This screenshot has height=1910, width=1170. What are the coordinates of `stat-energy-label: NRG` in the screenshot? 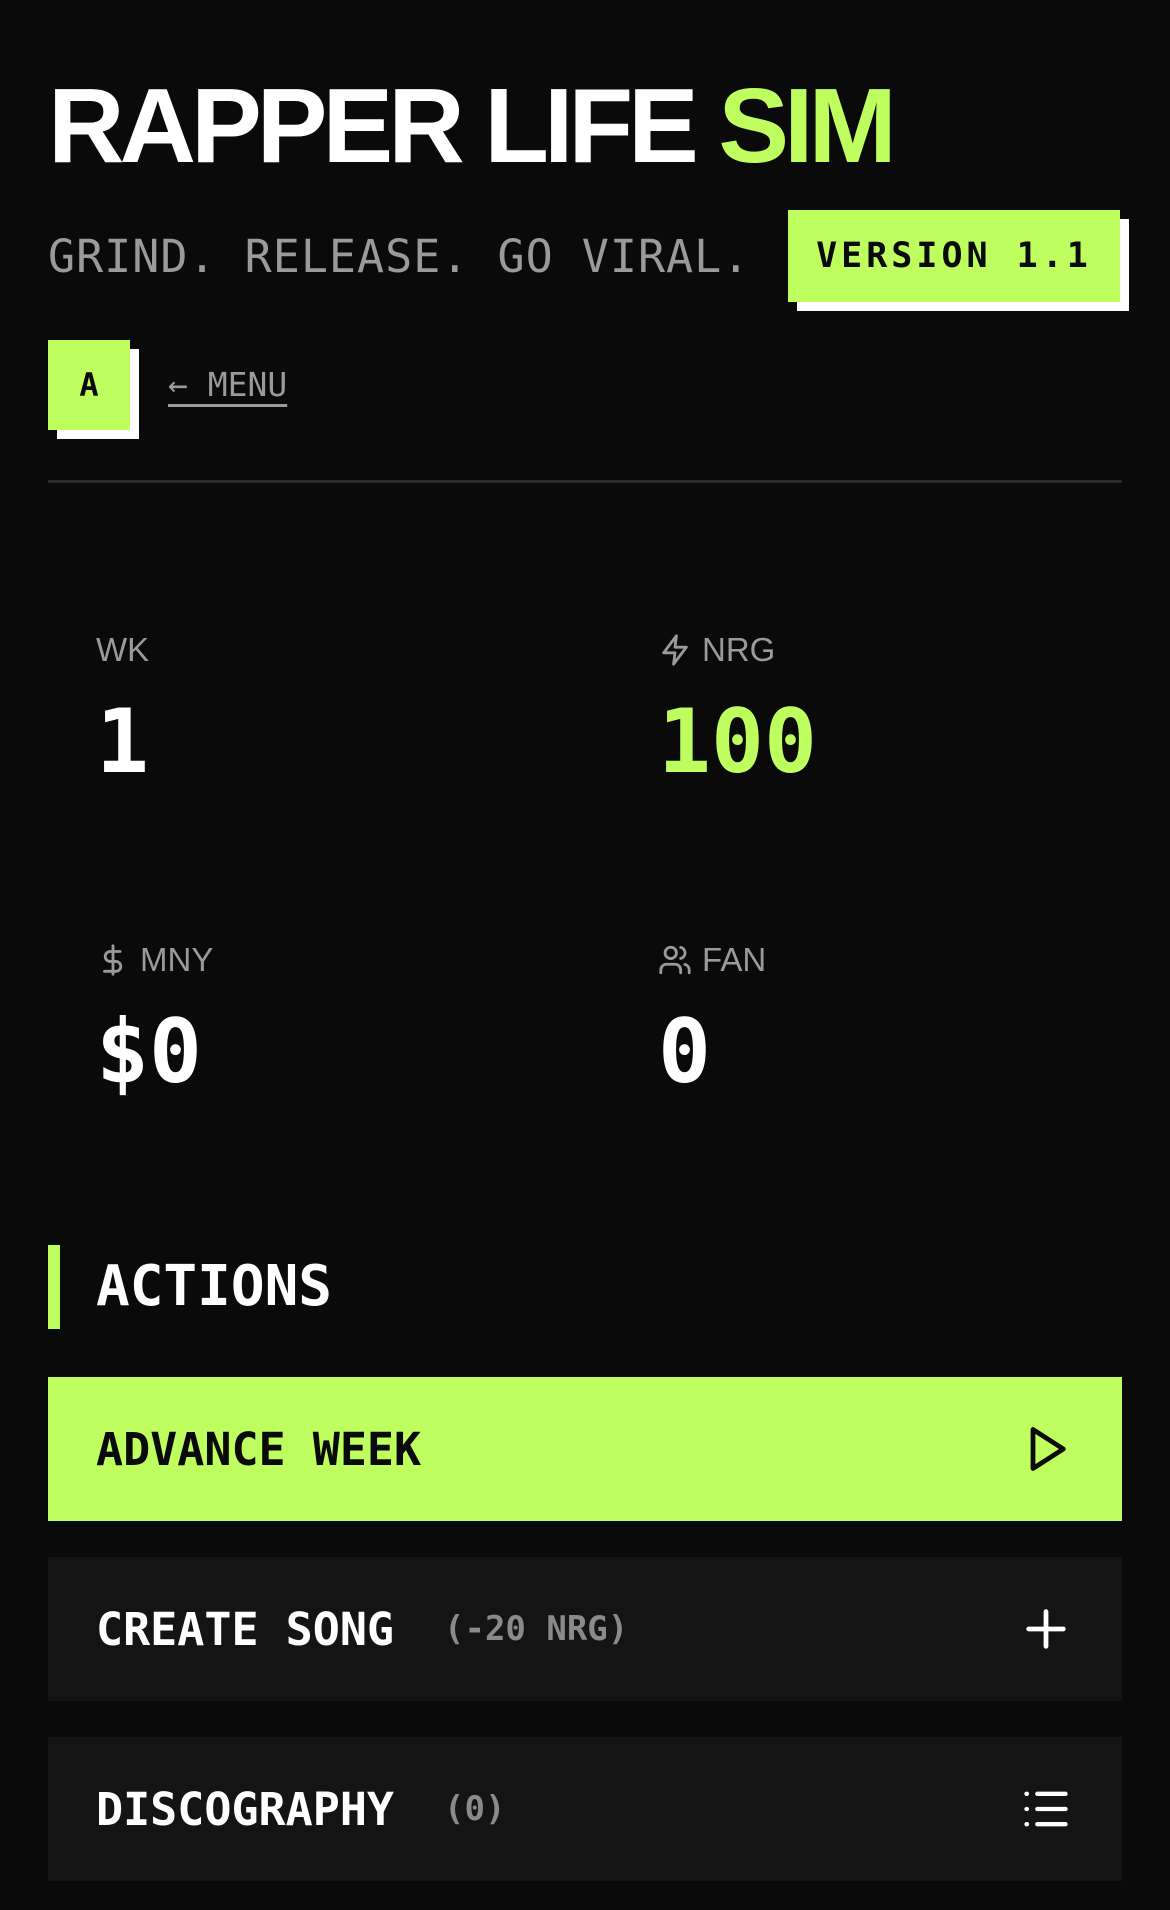 It's located at (739, 649).